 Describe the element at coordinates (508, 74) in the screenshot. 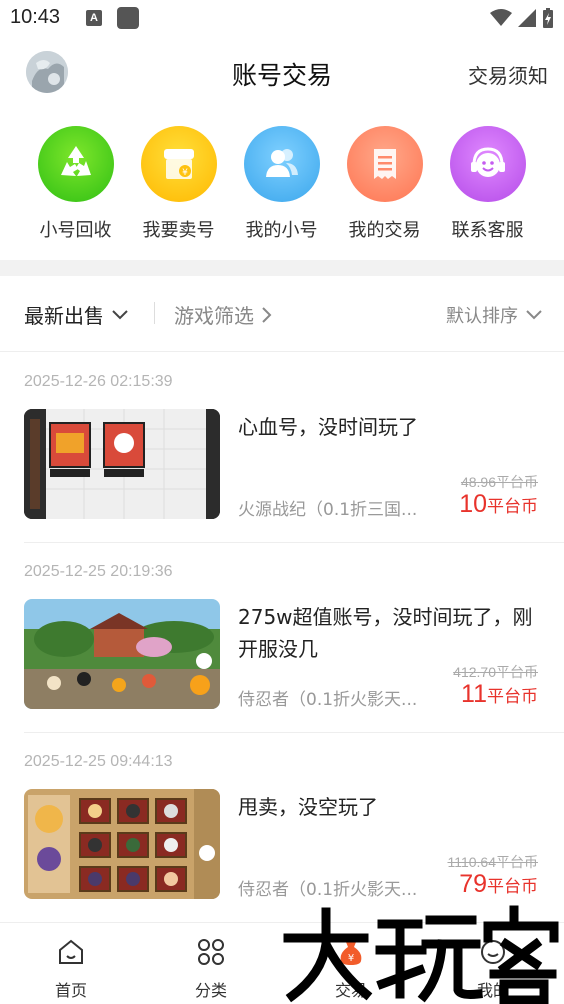

I see `trade-notice-link: 交易须知` at that location.